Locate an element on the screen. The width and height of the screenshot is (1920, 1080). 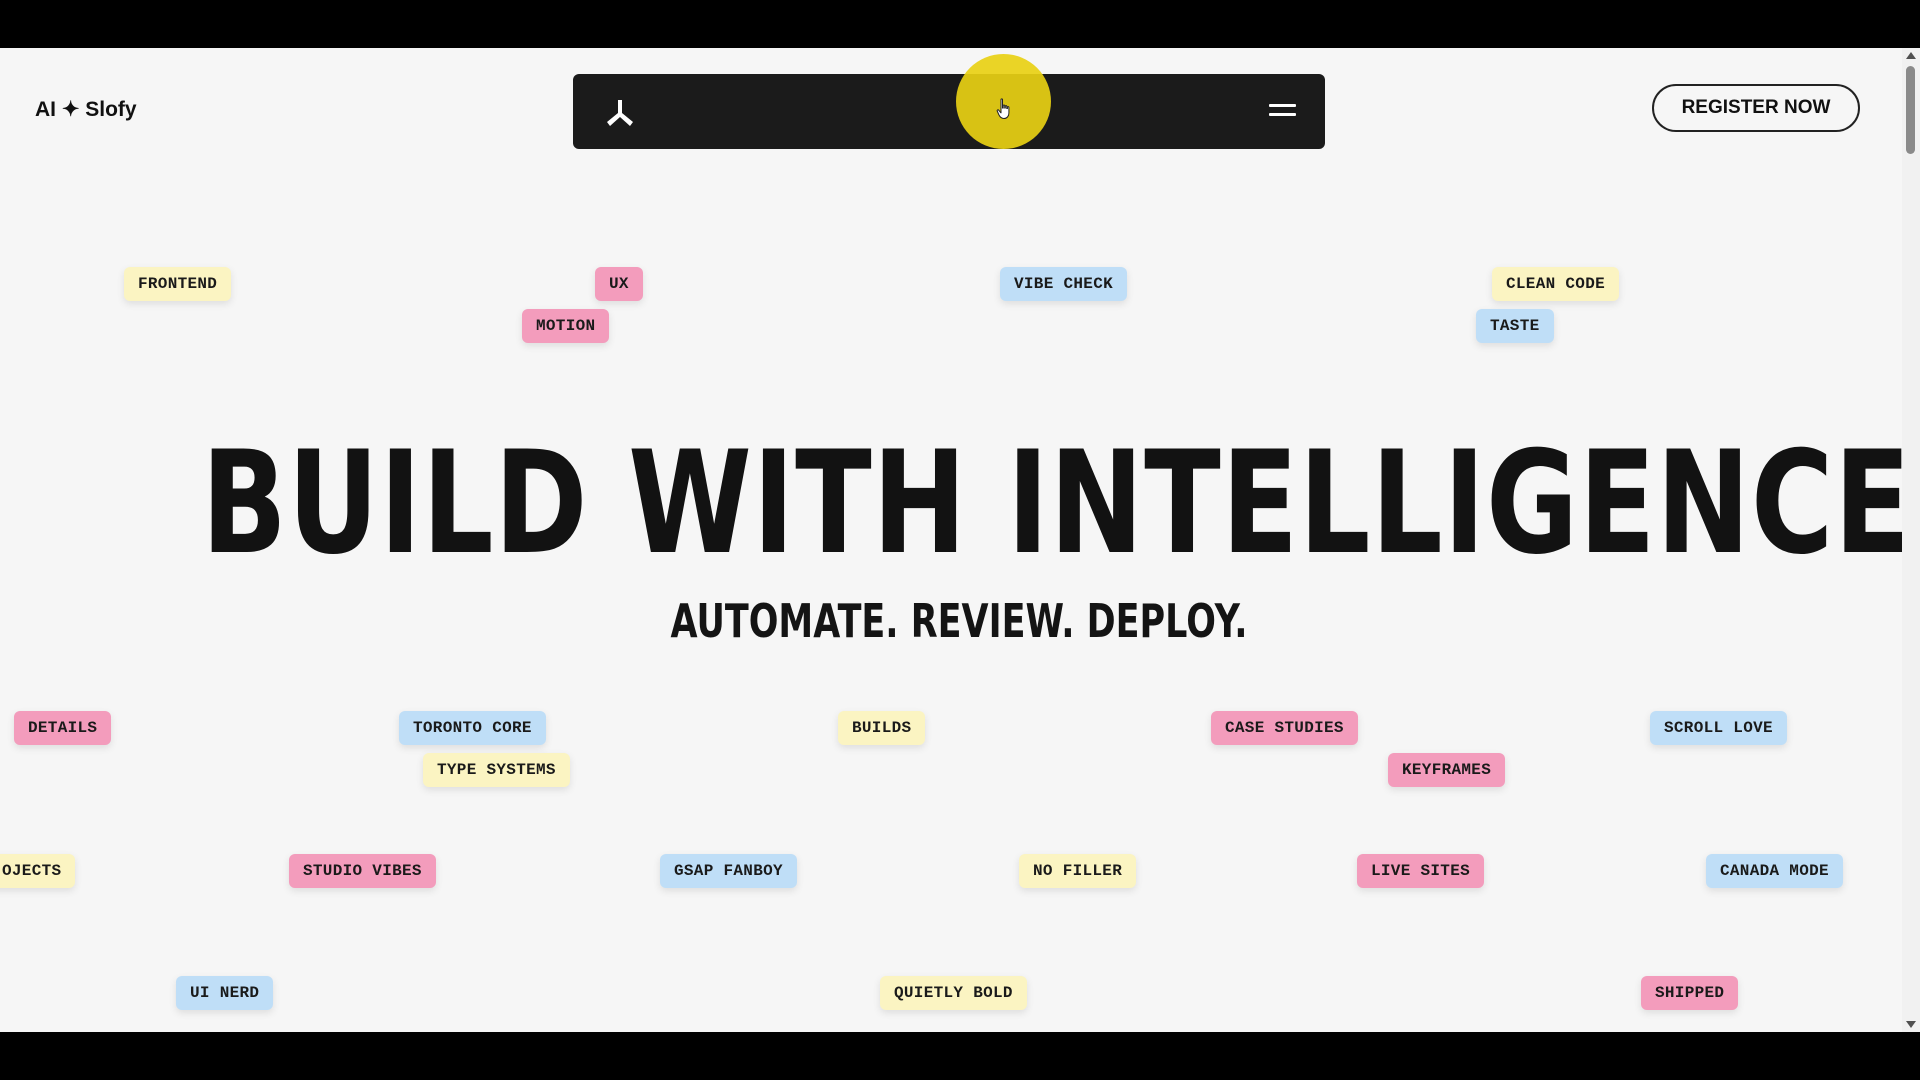
floating-tag: FRONTEND is located at coordinates (178, 284).